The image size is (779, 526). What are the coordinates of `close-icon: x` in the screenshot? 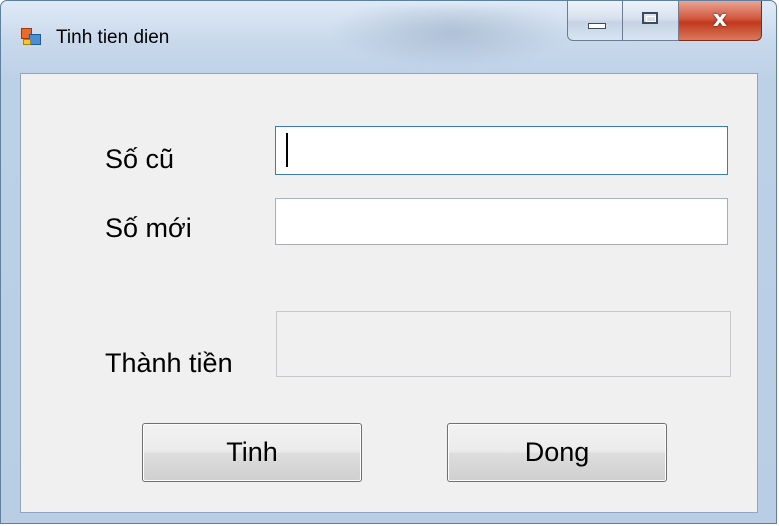 It's located at (720, 19).